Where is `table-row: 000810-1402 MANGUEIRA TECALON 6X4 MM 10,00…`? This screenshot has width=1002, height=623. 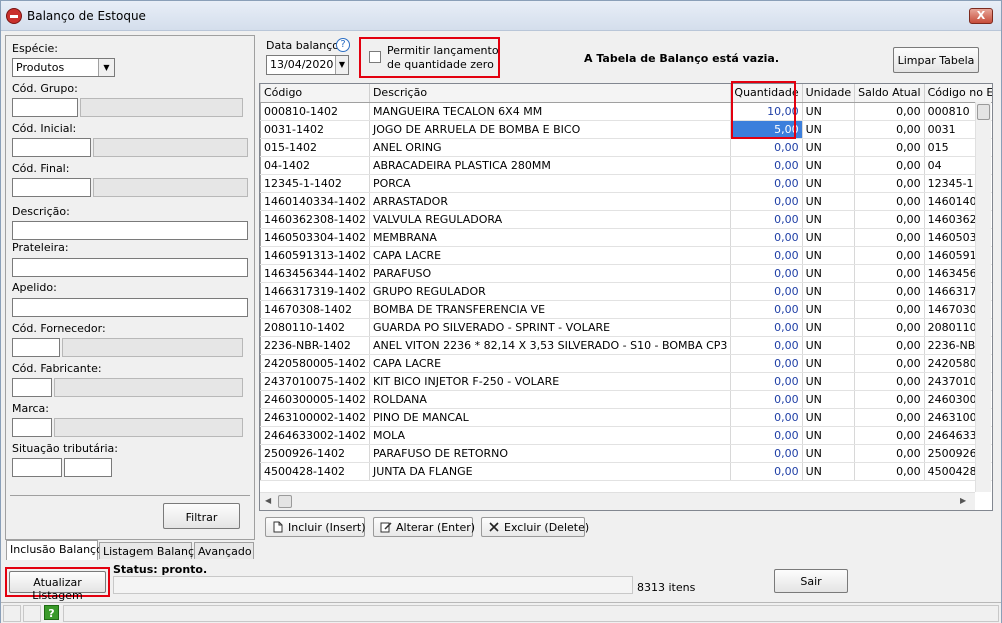
table-row: 000810-1402 MANGUEIRA TECALON 6X4 MM 10,00… is located at coordinates (626, 111).